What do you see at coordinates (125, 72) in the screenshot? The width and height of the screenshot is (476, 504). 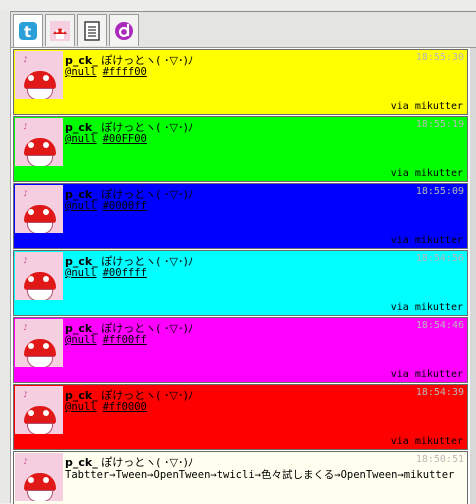 I see `hashtag-link: #ffff00` at bounding box center [125, 72].